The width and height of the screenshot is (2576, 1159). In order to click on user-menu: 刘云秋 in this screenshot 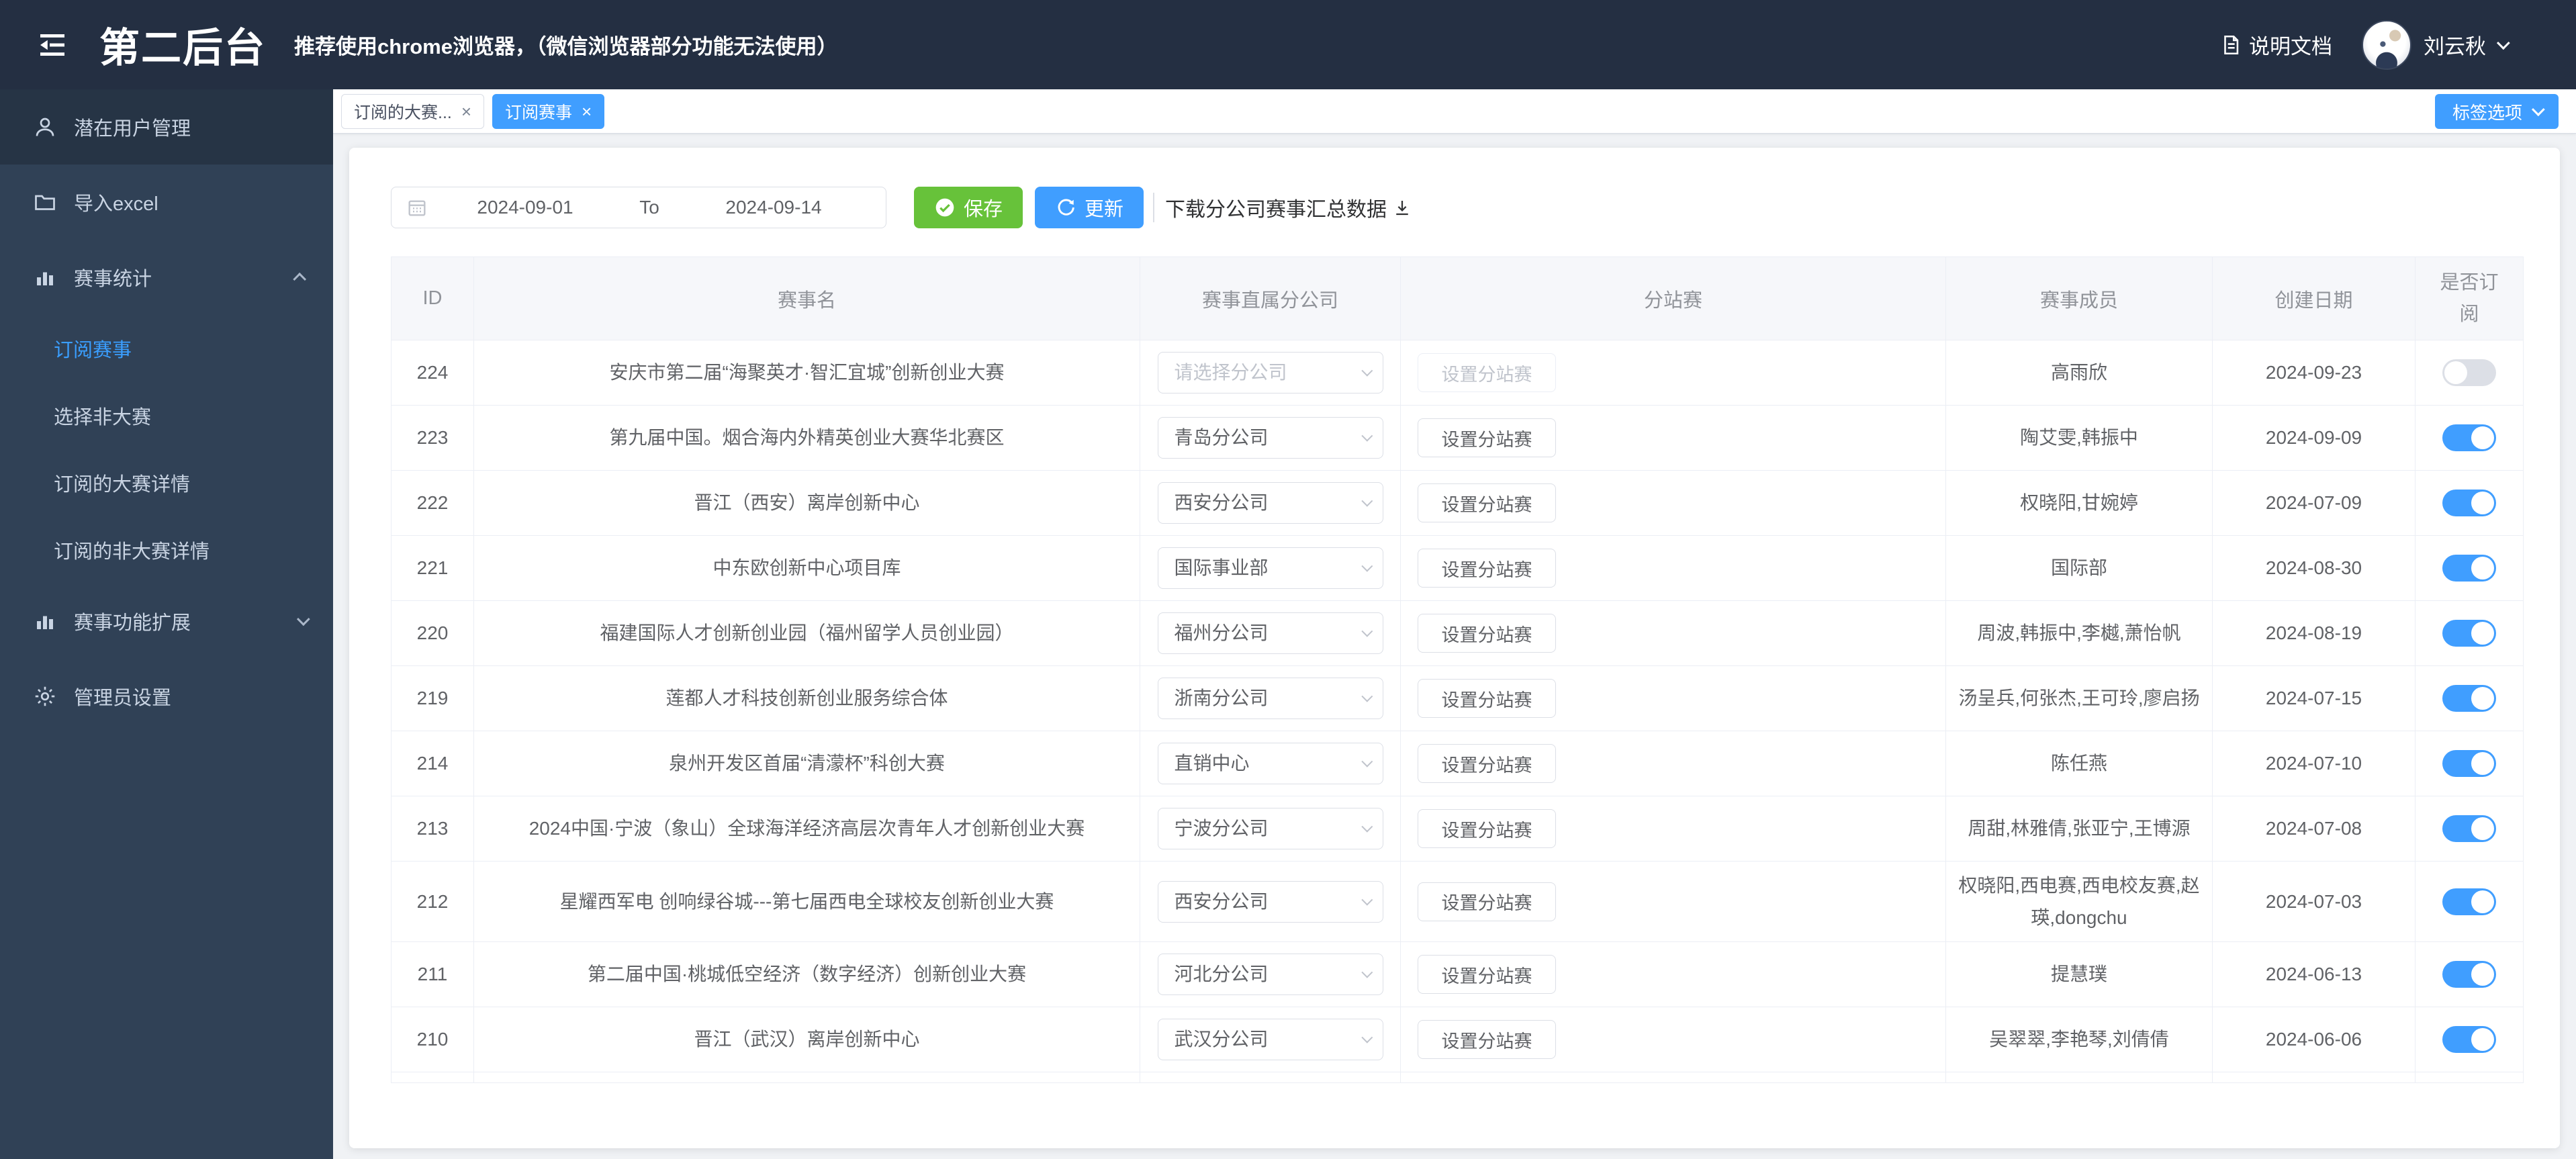, I will do `click(2467, 45)`.